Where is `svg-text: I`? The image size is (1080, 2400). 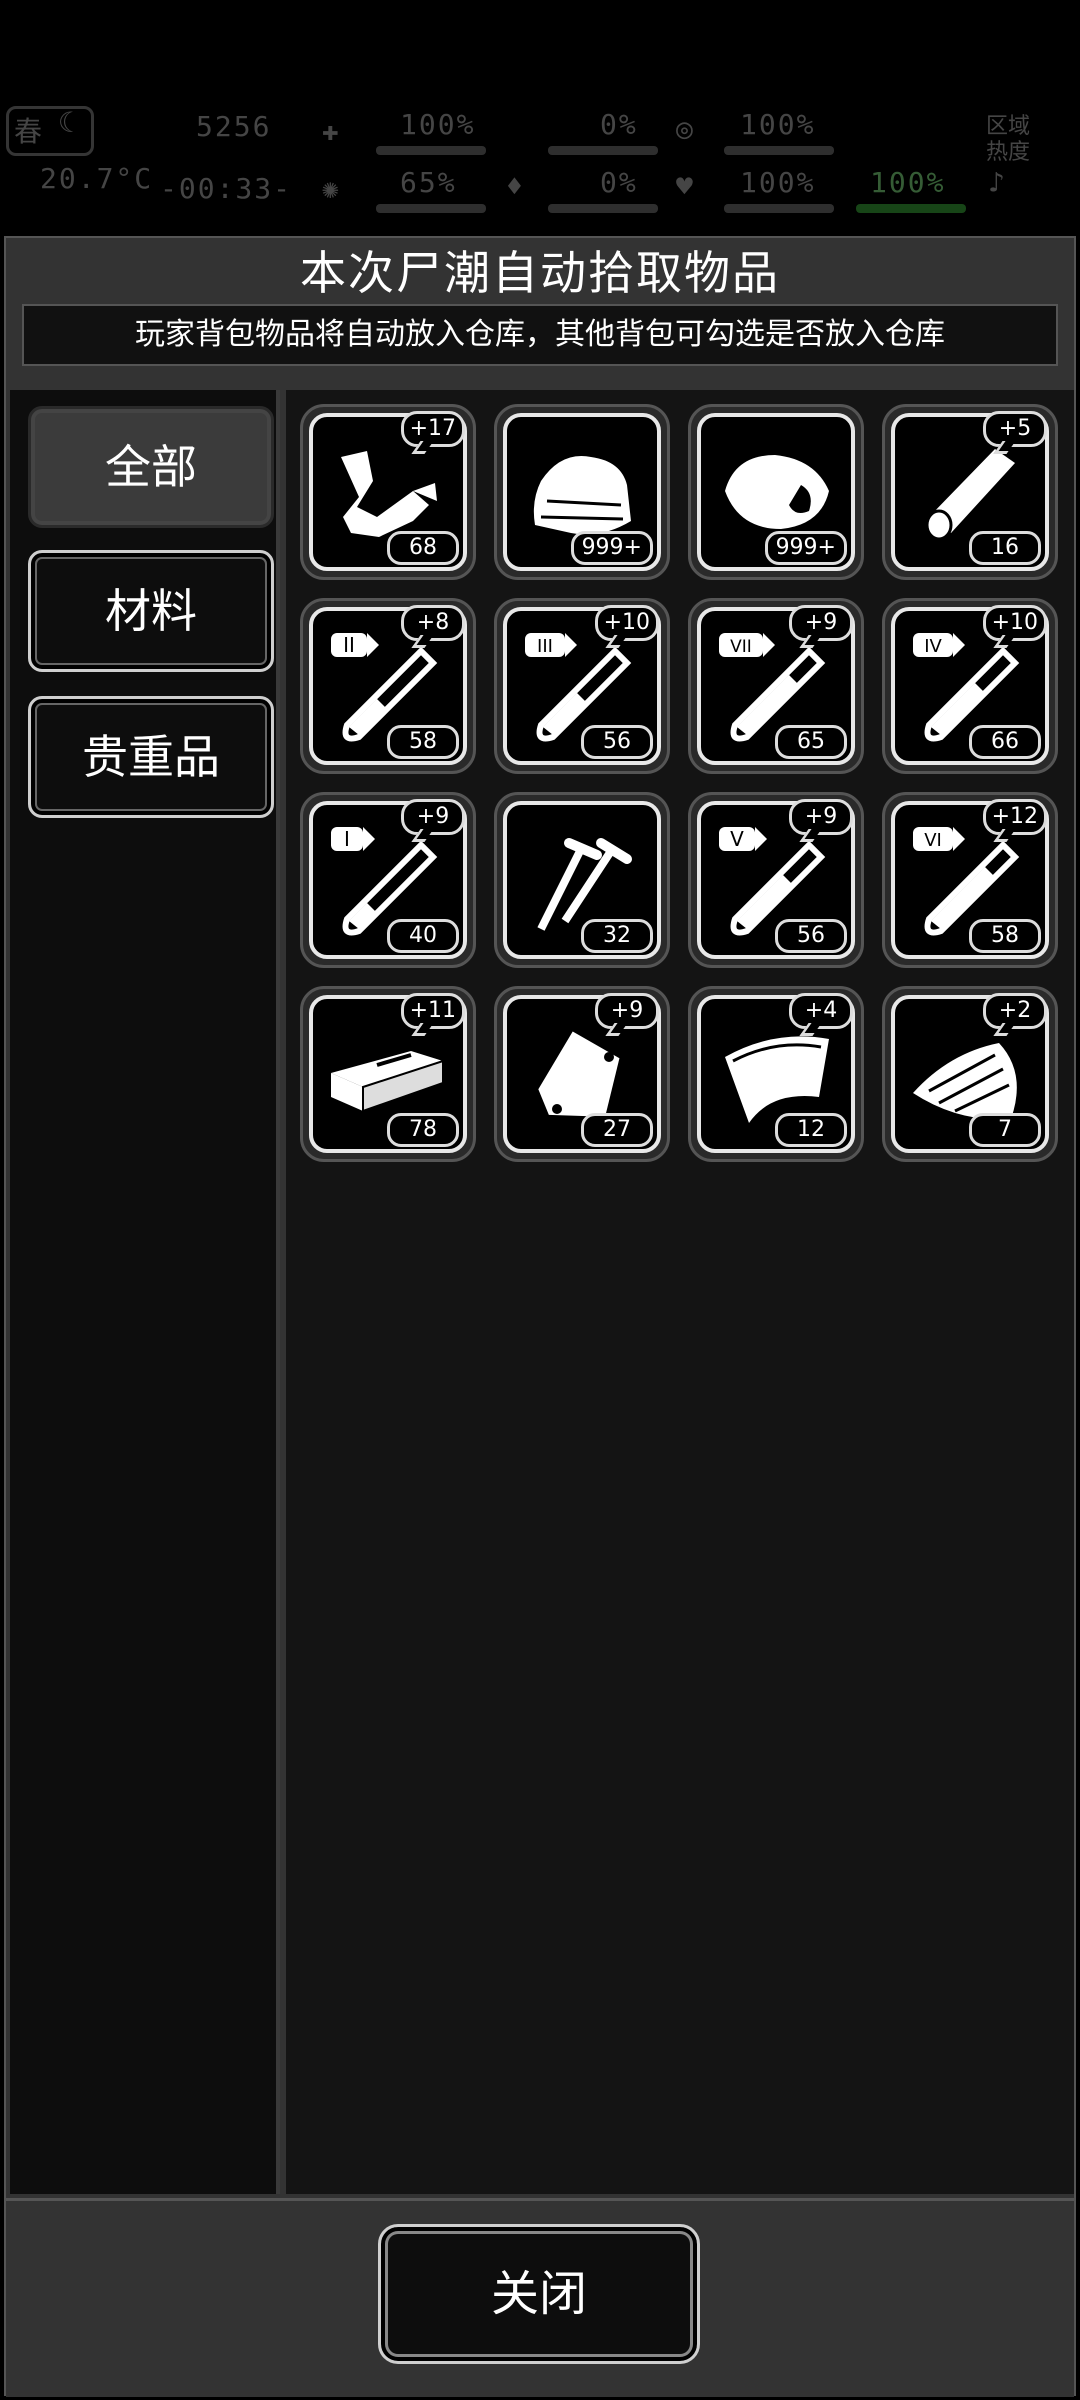
svg-text: I is located at coordinates (347, 839).